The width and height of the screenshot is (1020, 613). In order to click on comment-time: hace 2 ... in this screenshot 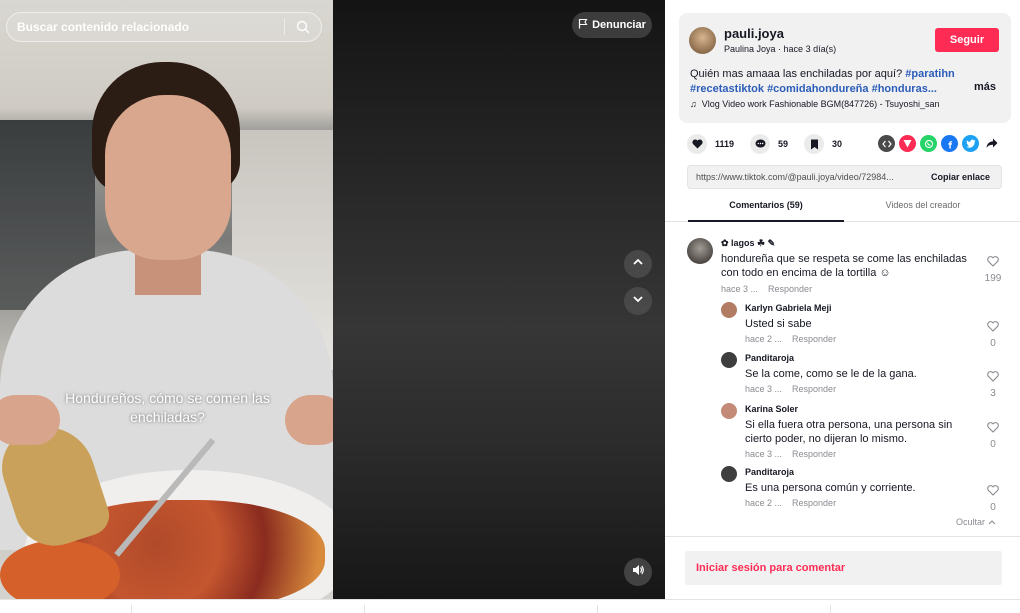, I will do `click(764, 339)`.